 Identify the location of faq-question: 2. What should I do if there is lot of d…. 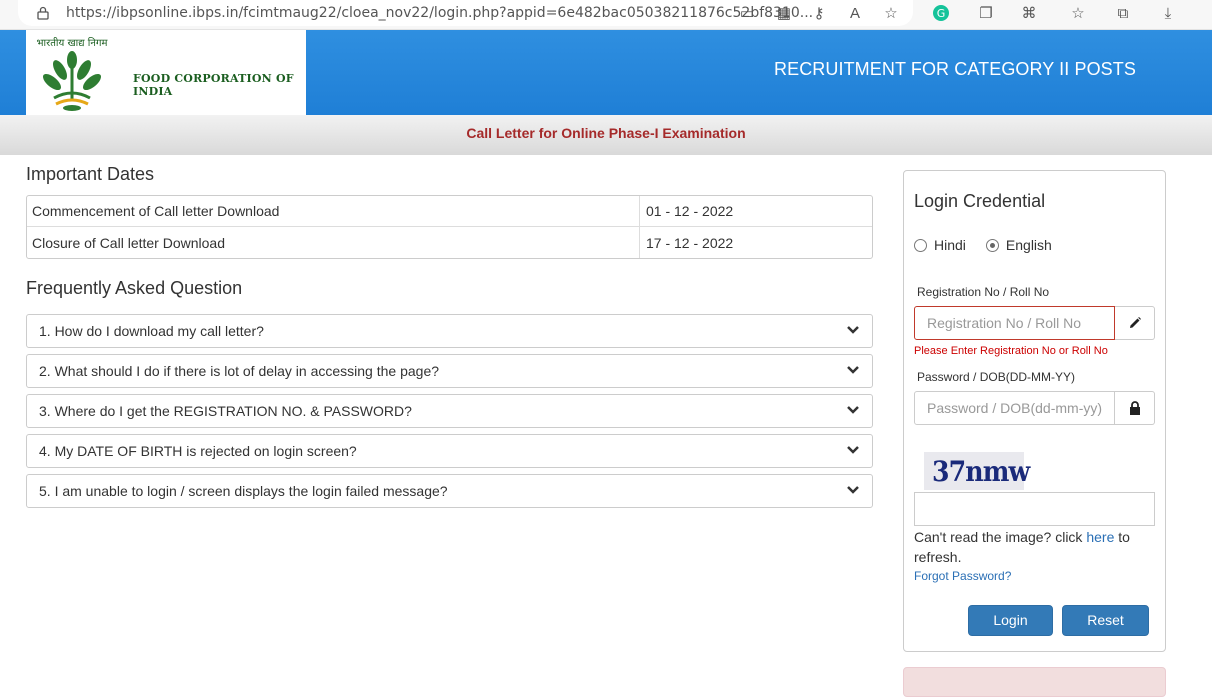
(239, 371).